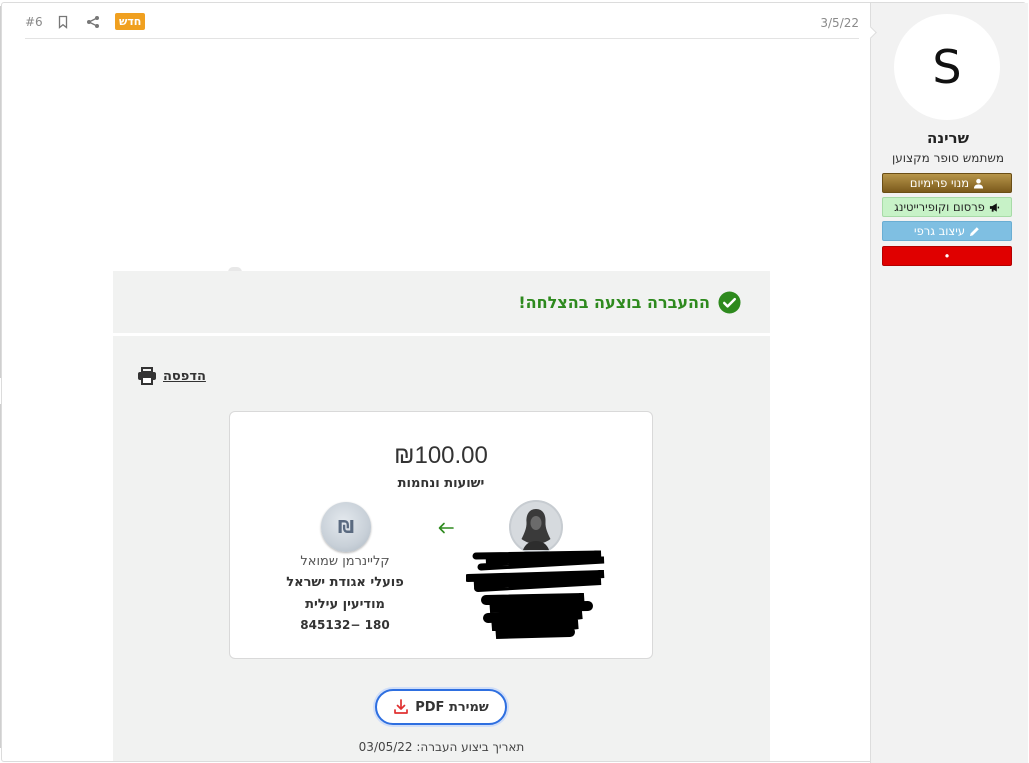 The height and width of the screenshot is (763, 1029). I want to click on design-badge-label: עיצוב גרפי, so click(940, 231).